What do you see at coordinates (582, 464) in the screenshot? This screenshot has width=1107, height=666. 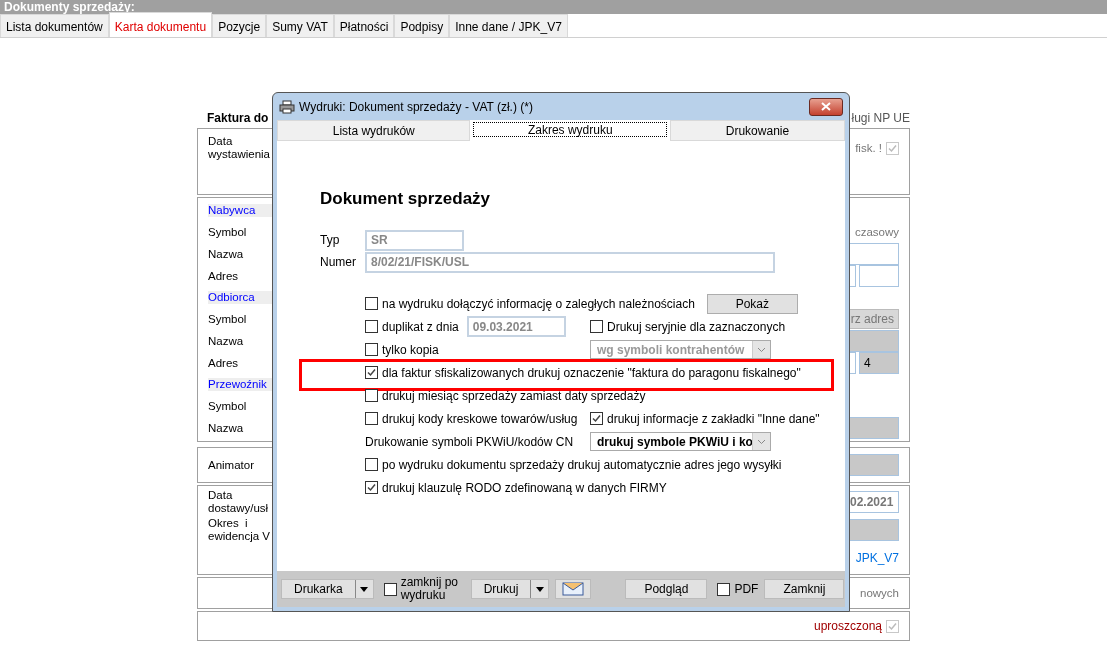 I see `option-label: po wydruku dokumentu sprzedaży drukuj automatycznie adres jego wysyłki` at bounding box center [582, 464].